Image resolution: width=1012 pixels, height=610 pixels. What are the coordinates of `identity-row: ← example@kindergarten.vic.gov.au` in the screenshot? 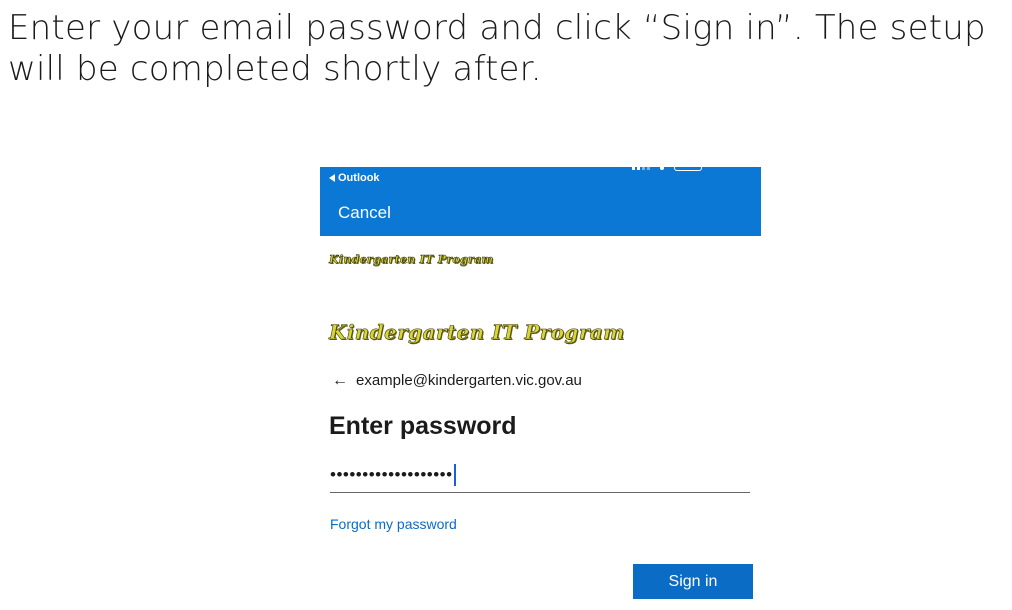 It's located at (457, 380).